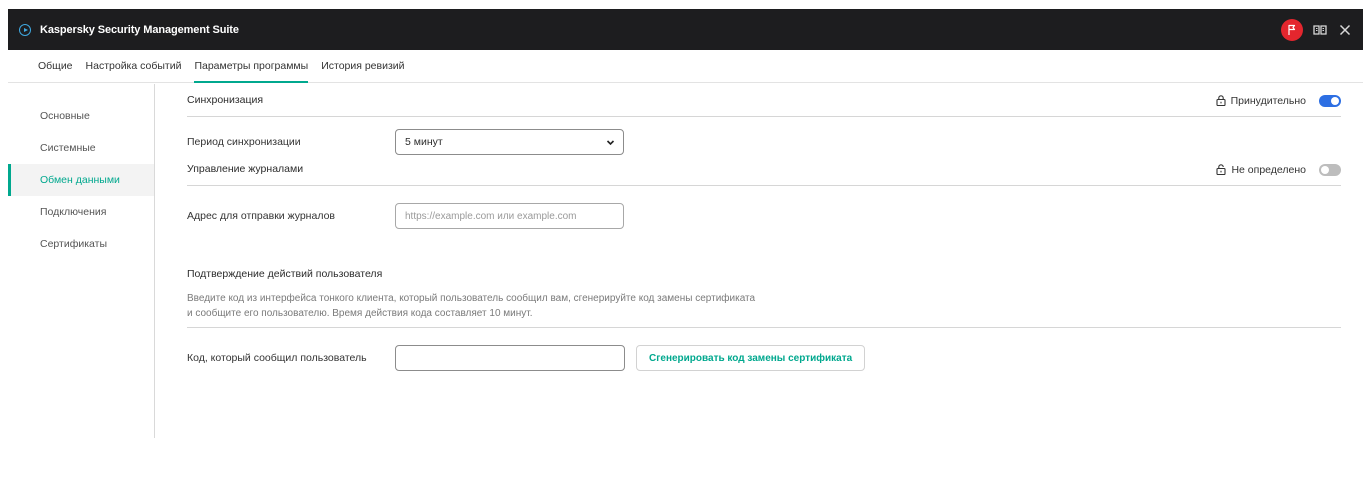  What do you see at coordinates (509, 142) in the screenshot?
I see `sync-period-select: 5 минут` at bounding box center [509, 142].